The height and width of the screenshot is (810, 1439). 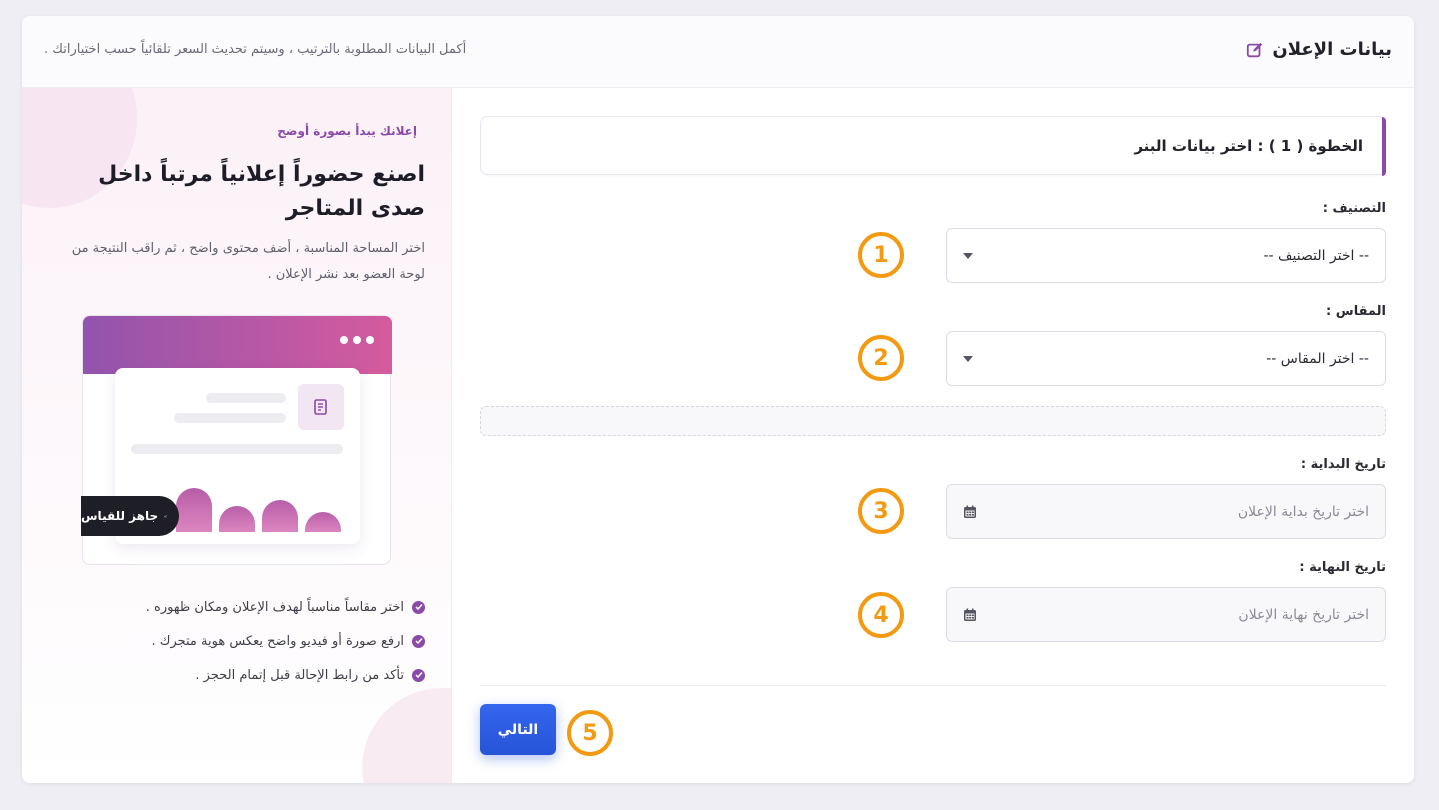 I want to click on preview-header-bar, so click(x=237, y=345).